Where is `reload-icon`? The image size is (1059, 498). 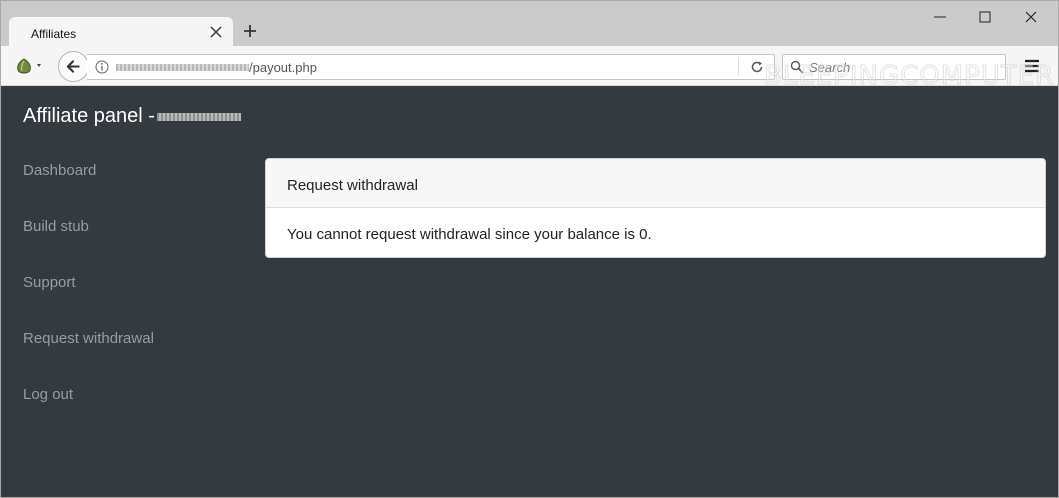 reload-icon is located at coordinates (757, 67).